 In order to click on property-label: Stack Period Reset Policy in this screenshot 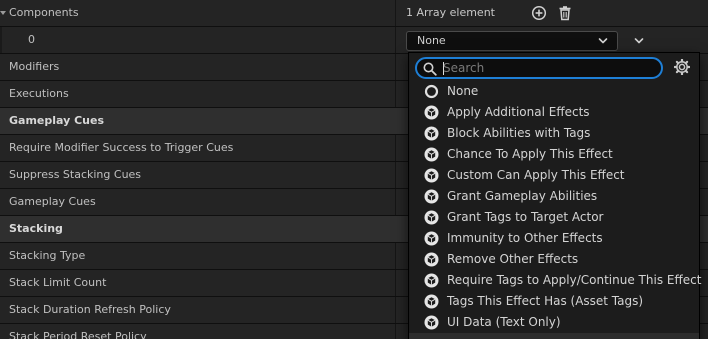, I will do `click(78, 334)`.